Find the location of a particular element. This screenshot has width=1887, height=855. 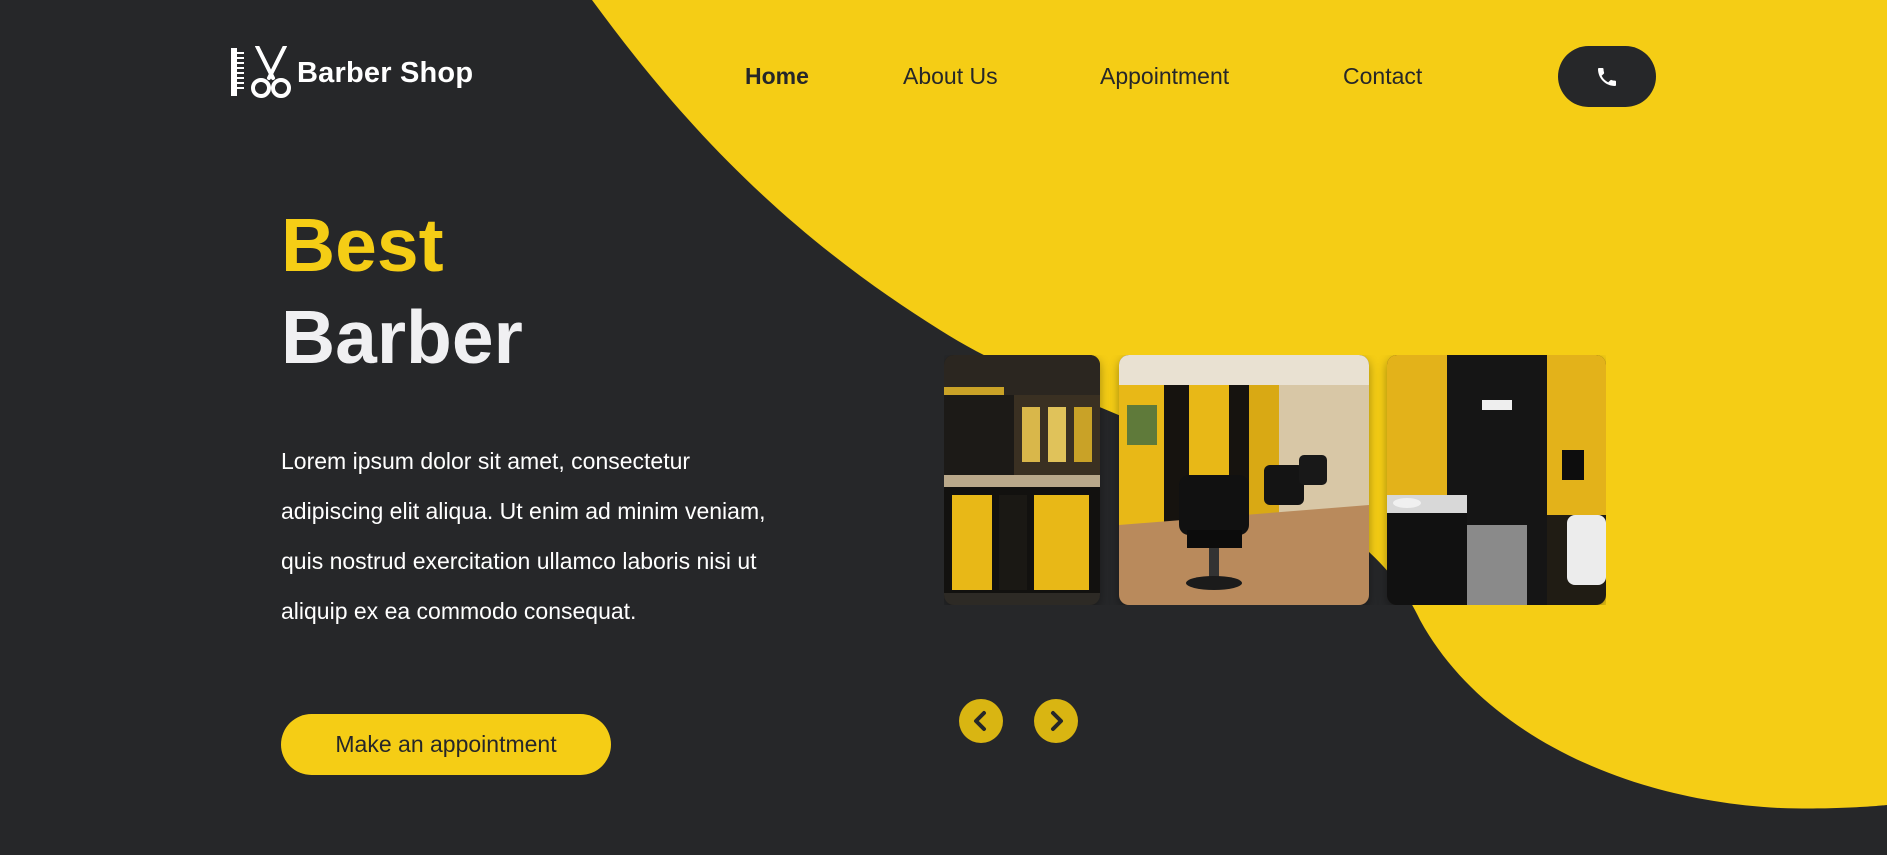

phone-button is located at coordinates (1607, 76).